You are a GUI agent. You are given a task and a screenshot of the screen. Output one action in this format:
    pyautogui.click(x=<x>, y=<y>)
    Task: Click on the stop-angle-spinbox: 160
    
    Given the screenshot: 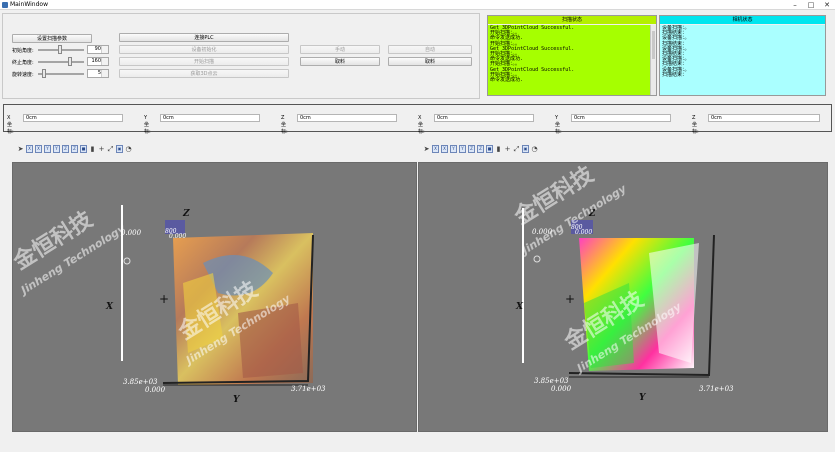 What is the action you would take?
    pyautogui.click(x=98, y=61)
    